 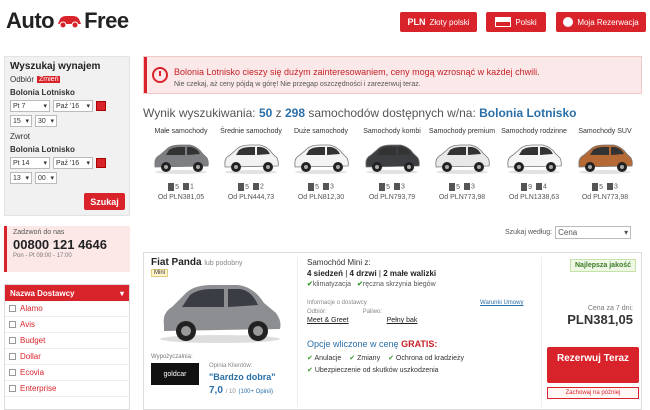 What do you see at coordinates (106, 20) in the screenshot?
I see `logo-text-right: Free` at bounding box center [106, 20].